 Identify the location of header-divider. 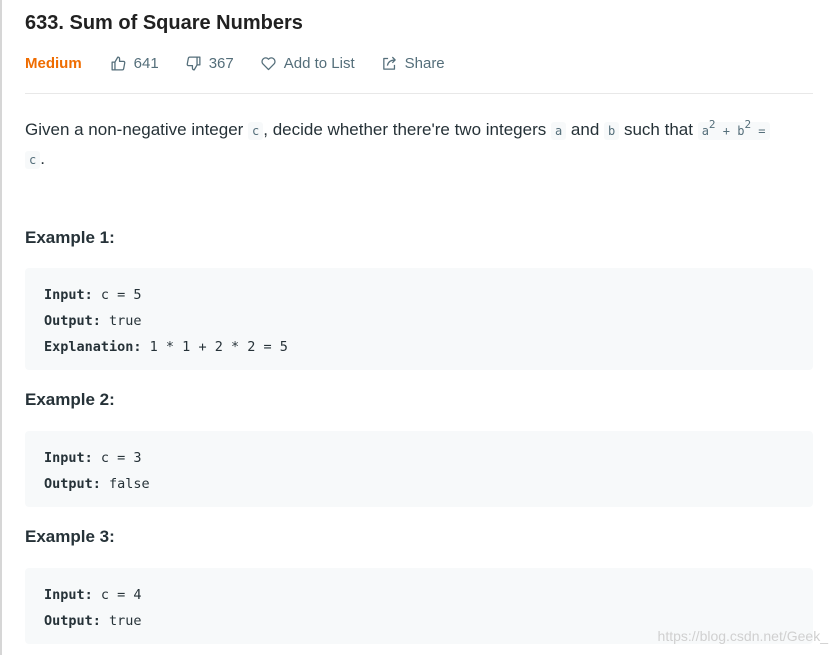
(419, 93).